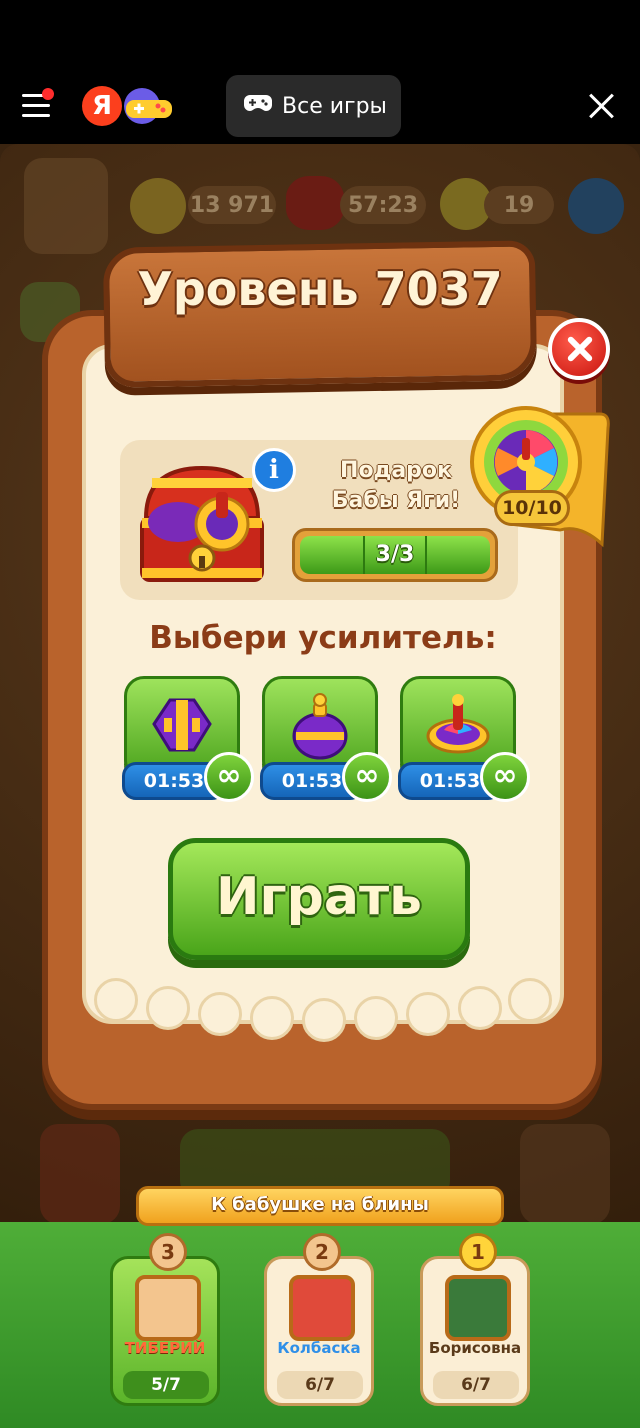 The width and height of the screenshot is (640, 1428). I want to click on racer-card-me: 3 ТИБЕРИЙ 5/7, so click(165, 1319).